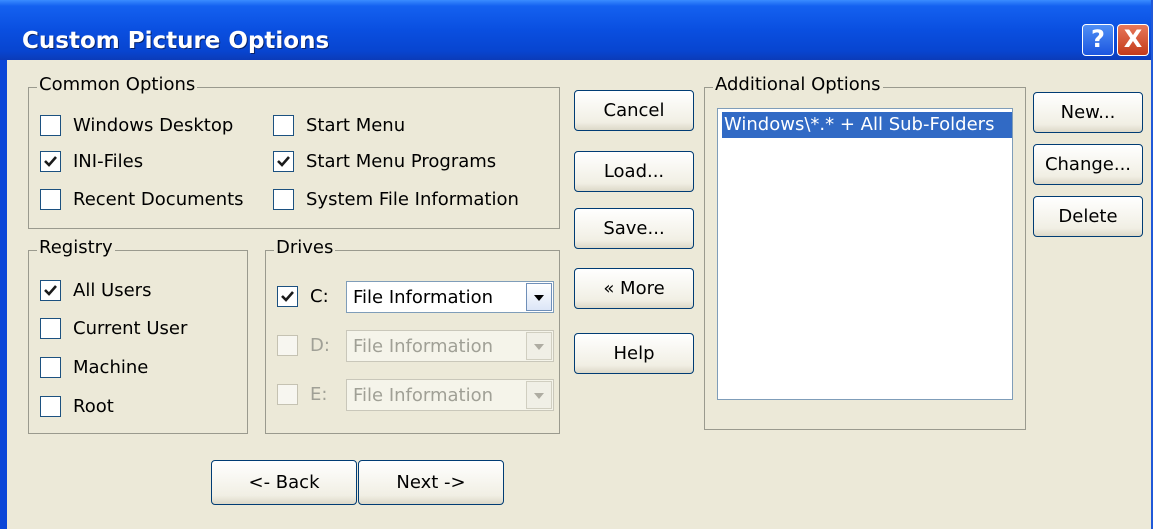  What do you see at coordinates (76, 247) in the screenshot?
I see `registry-legend: Registry` at bounding box center [76, 247].